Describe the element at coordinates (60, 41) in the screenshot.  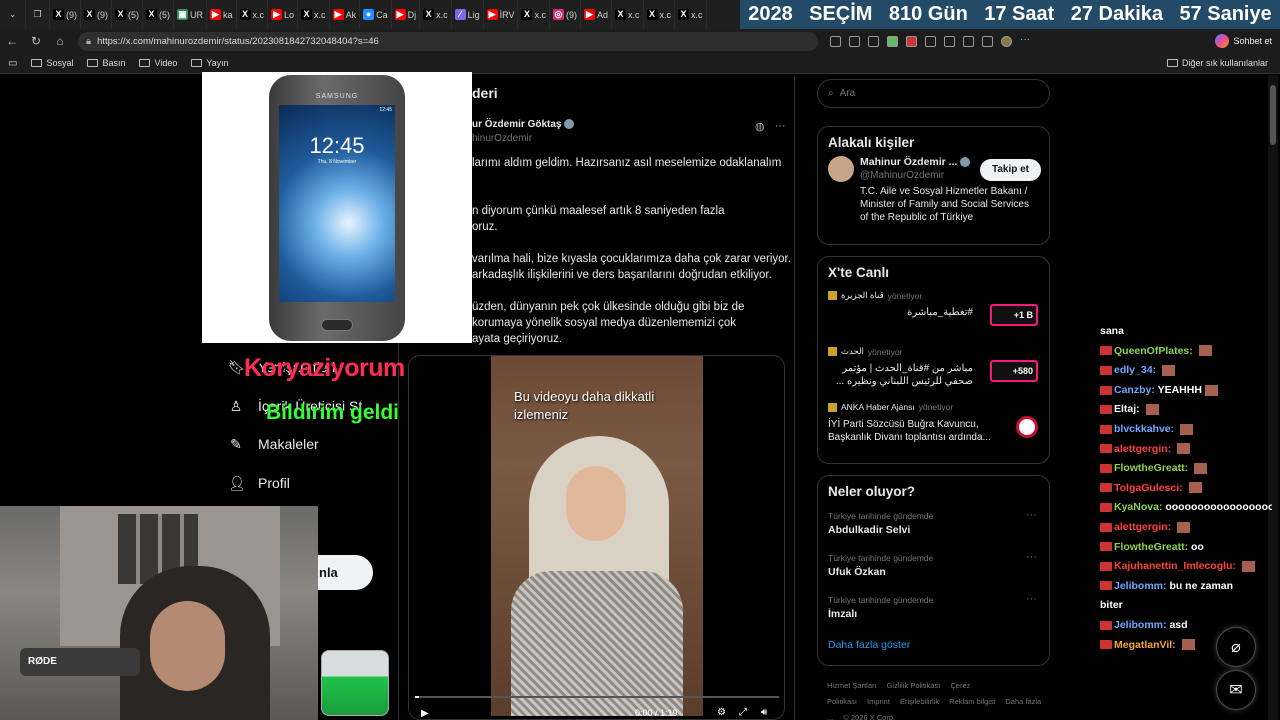
I see `home-icon: ⌂` at that location.